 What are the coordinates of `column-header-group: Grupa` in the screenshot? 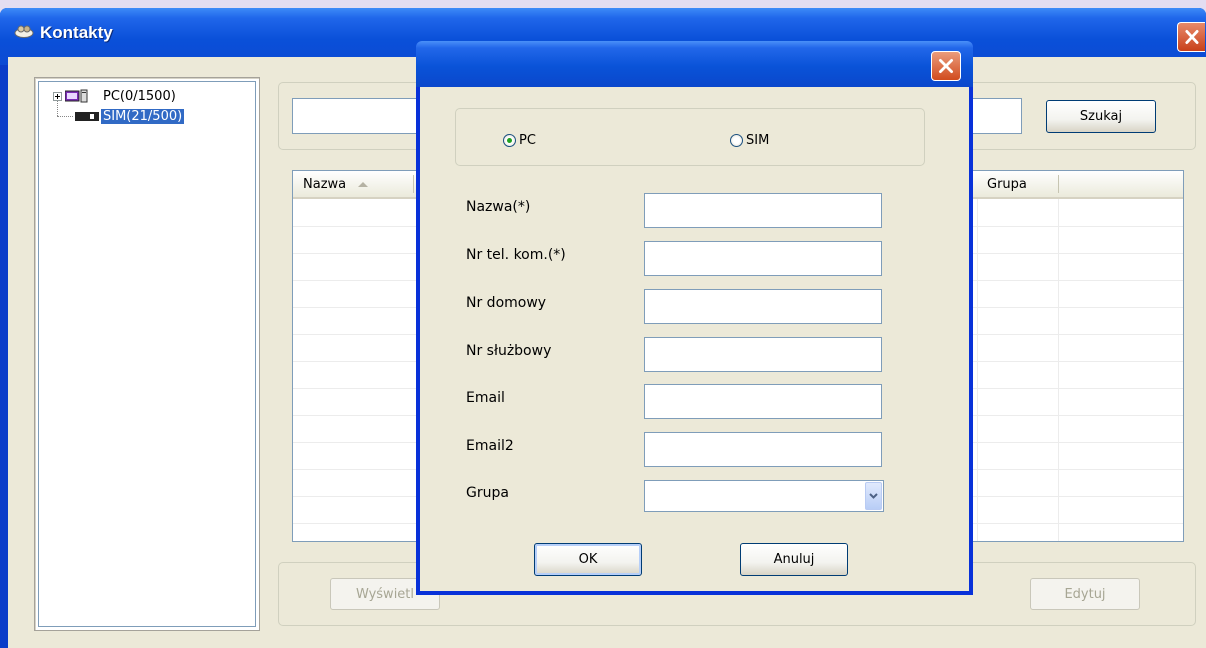 It's located at (1020, 184).